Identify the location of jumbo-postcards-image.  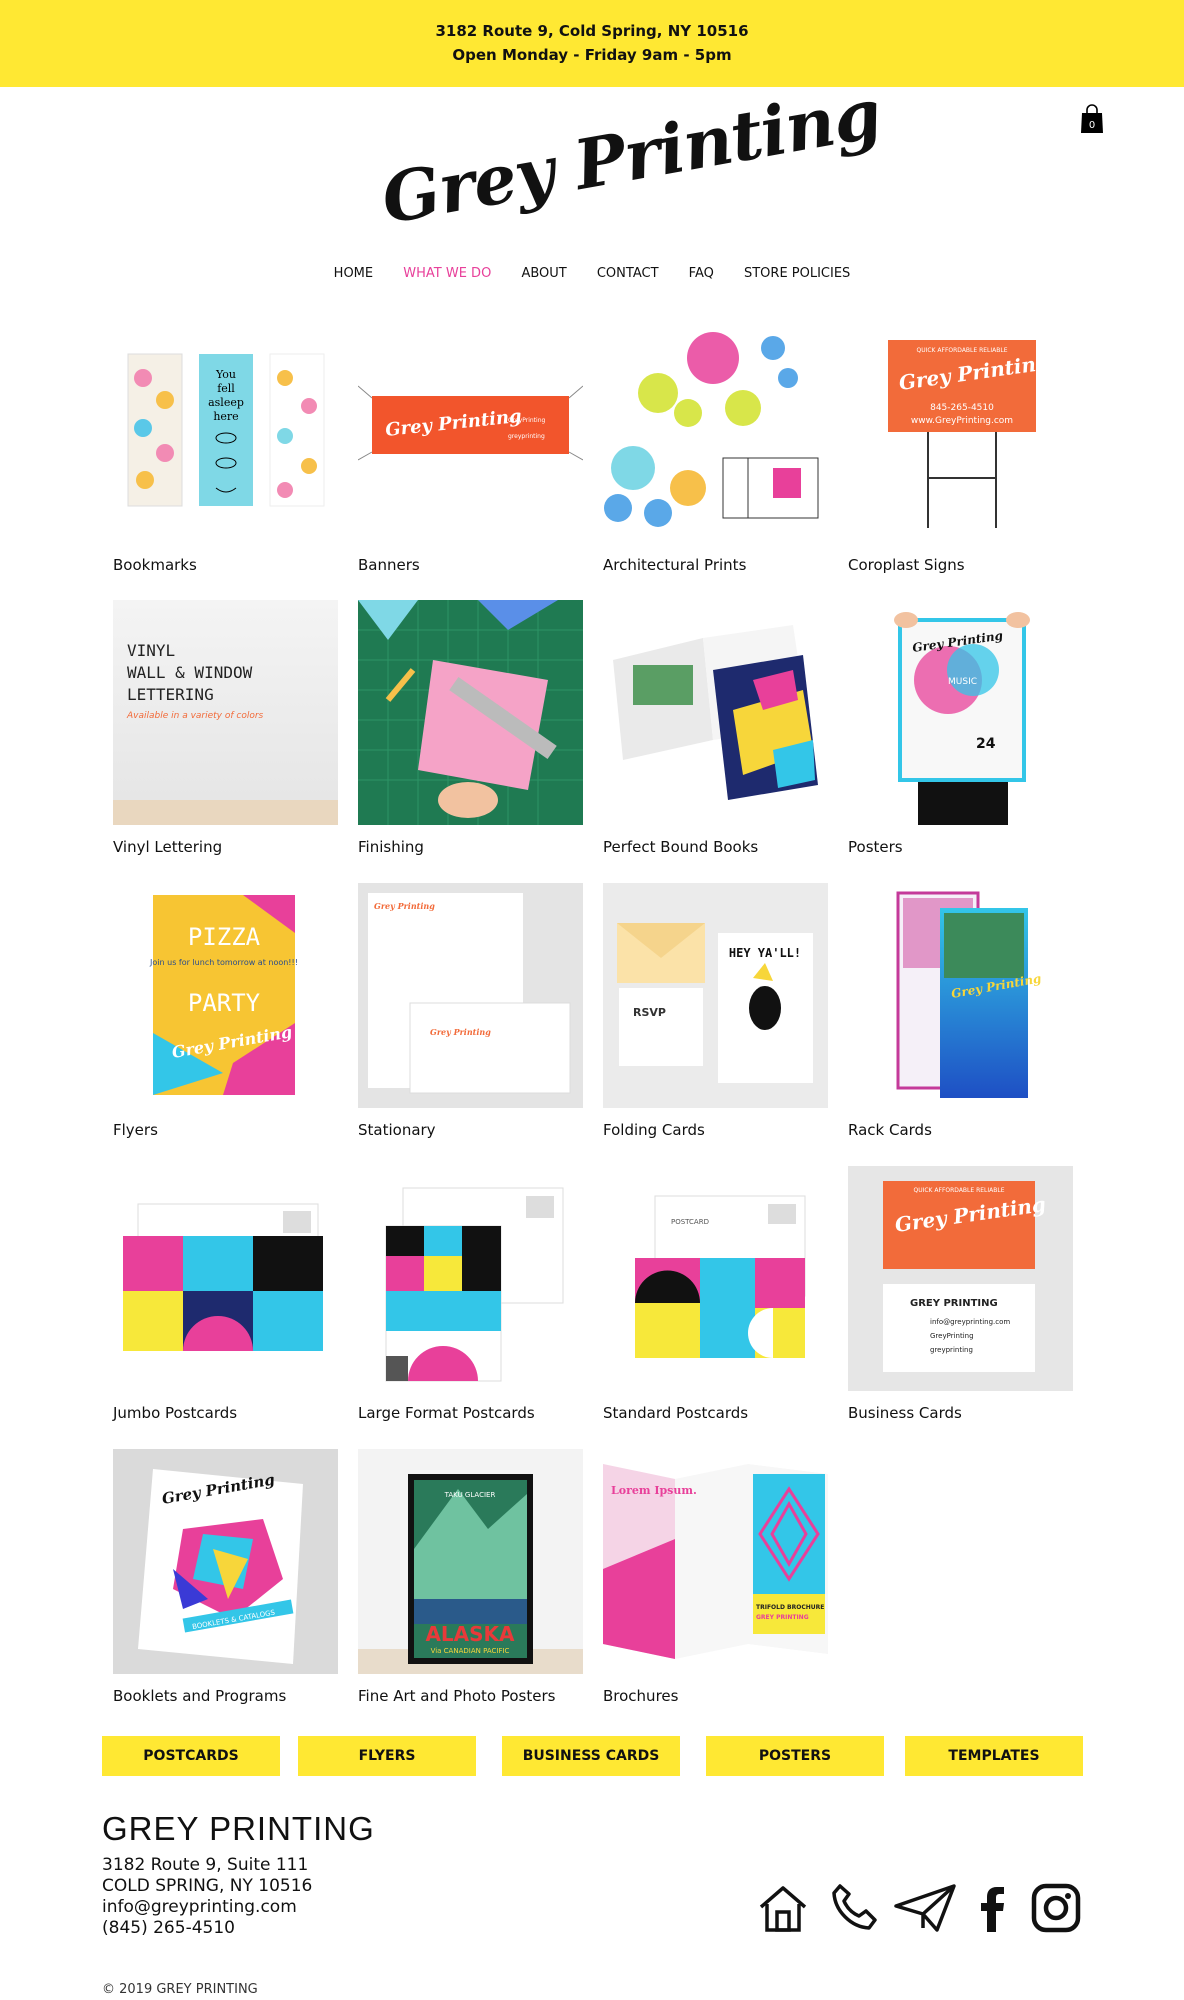
(225, 1278).